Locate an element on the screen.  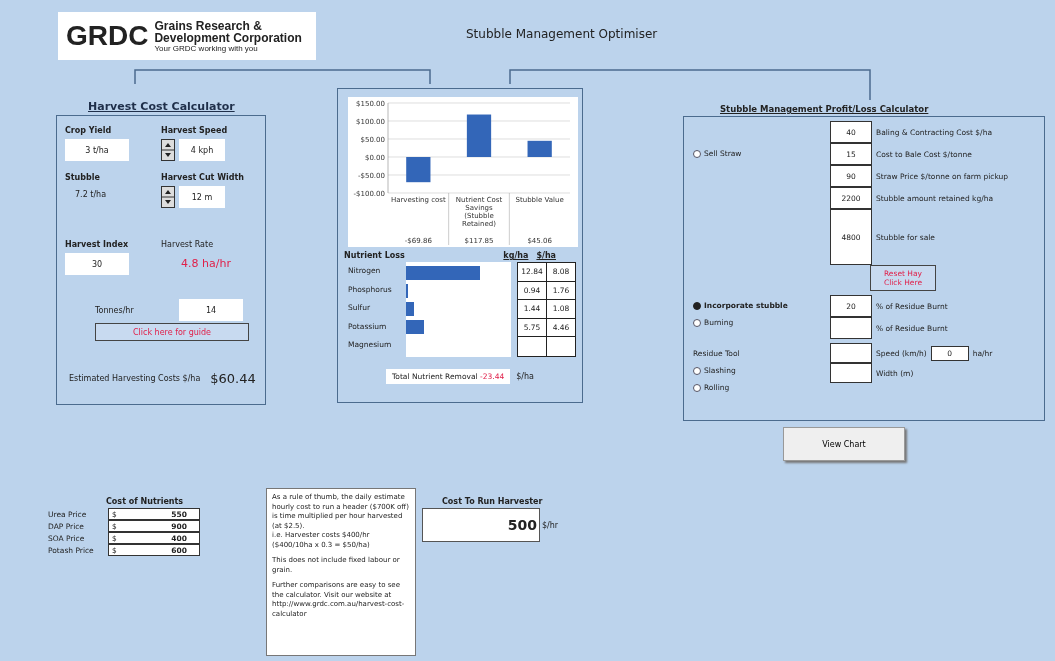
section-heading: Cost of Nutrients is located at coordinates (145, 501).